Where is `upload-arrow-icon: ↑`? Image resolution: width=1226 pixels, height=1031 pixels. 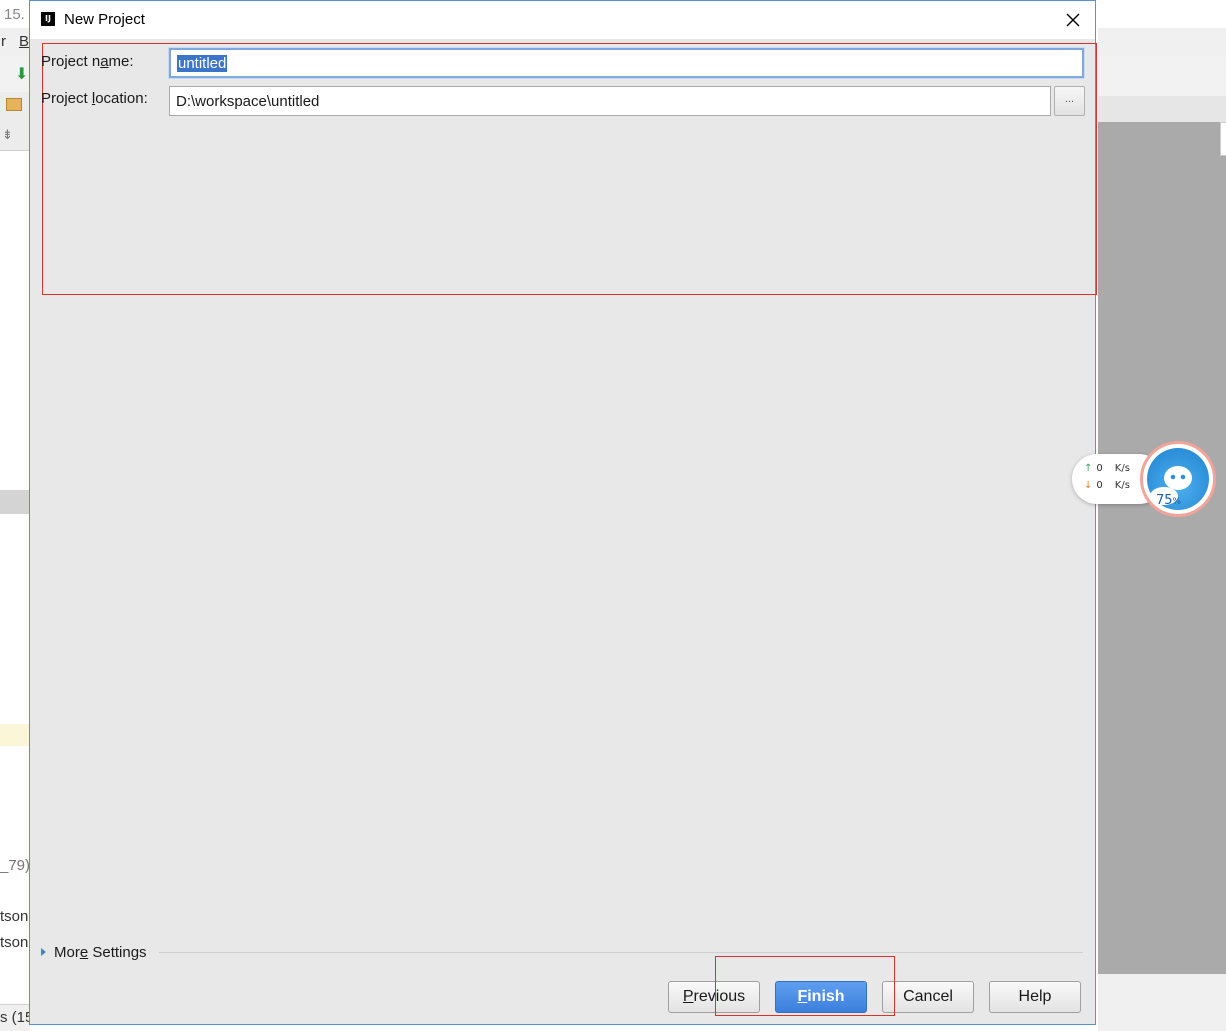
upload-arrow-icon: ↑ is located at coordinates (1088, 468).